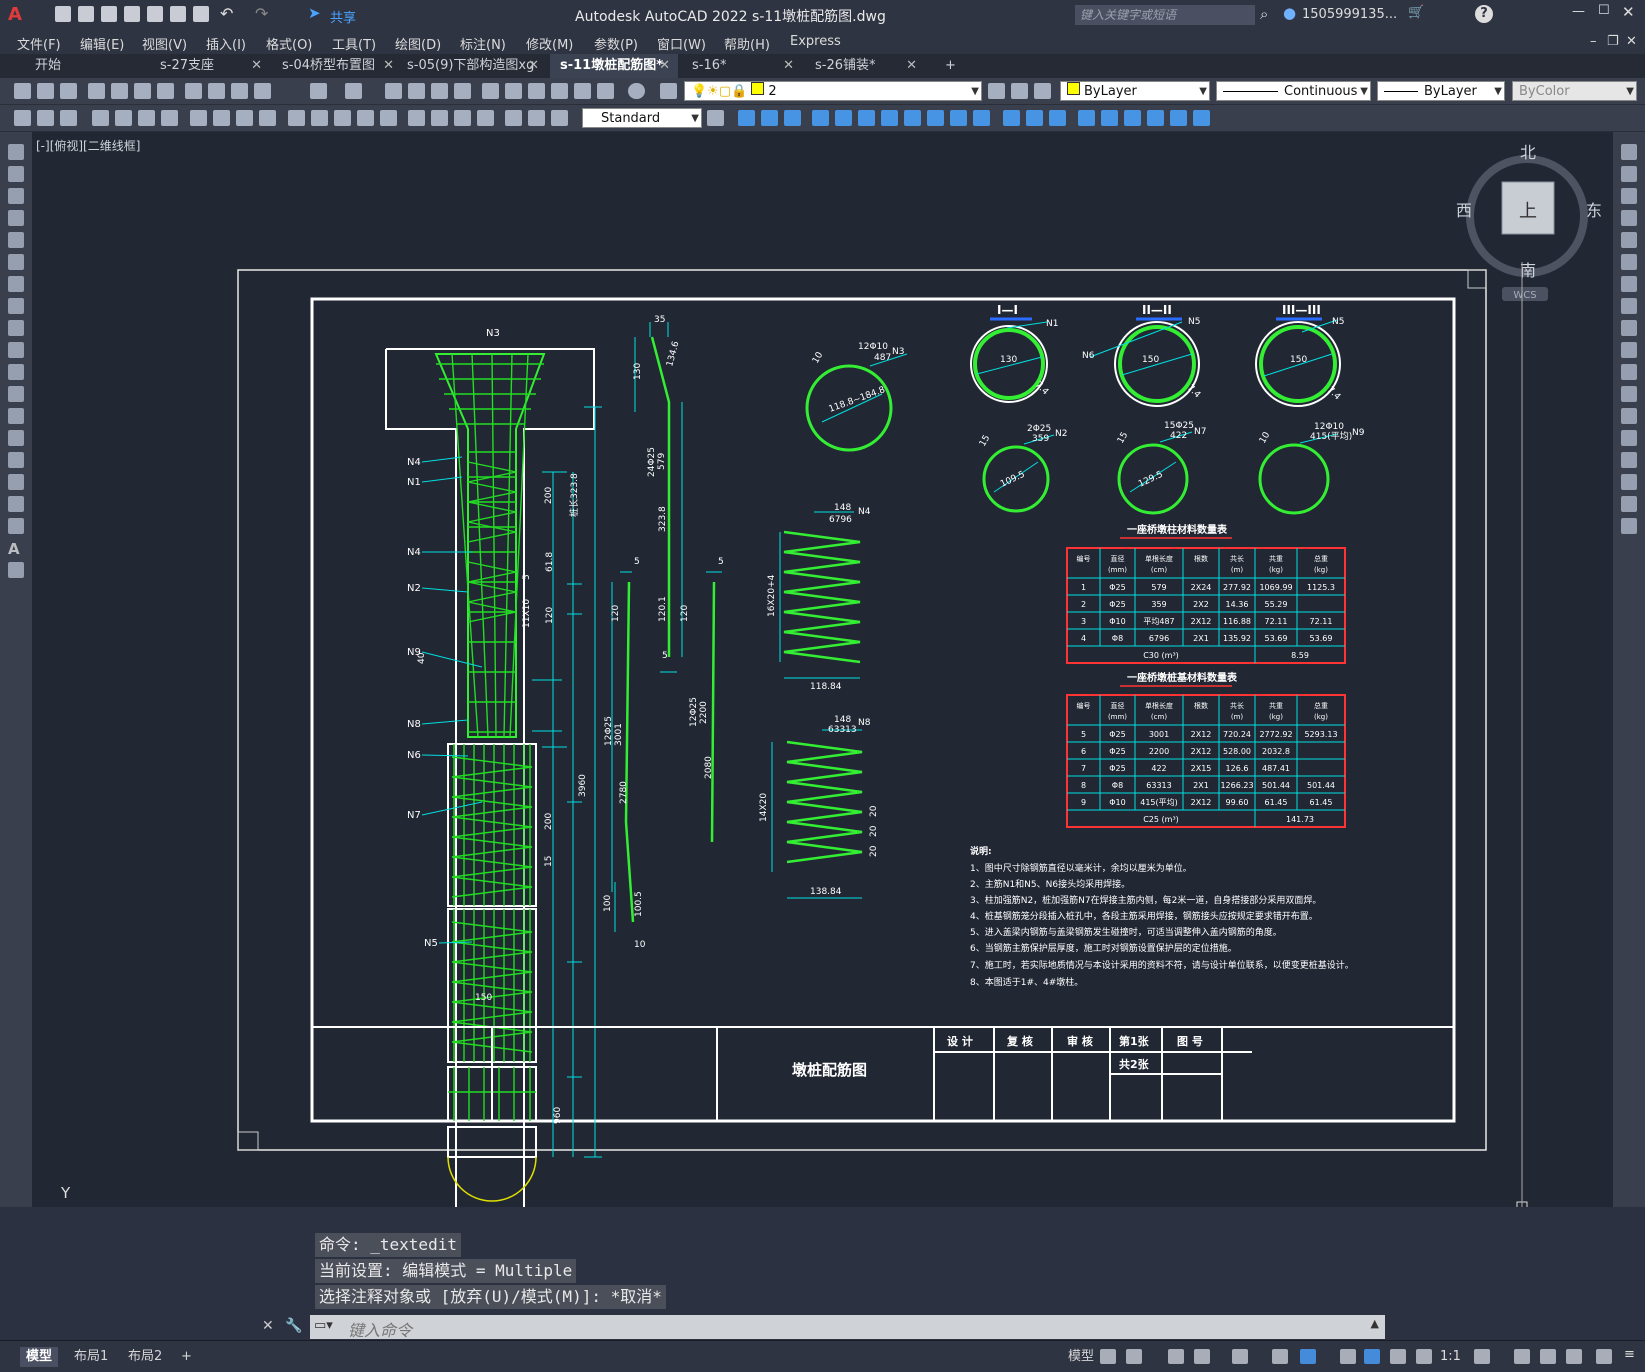 This screenshot has width=1645, height=1372. What do you see at coordinates (1593, 41) in the screenshot?
I see `doc-minimize-icon: –` at bounding box center [1593, 41].